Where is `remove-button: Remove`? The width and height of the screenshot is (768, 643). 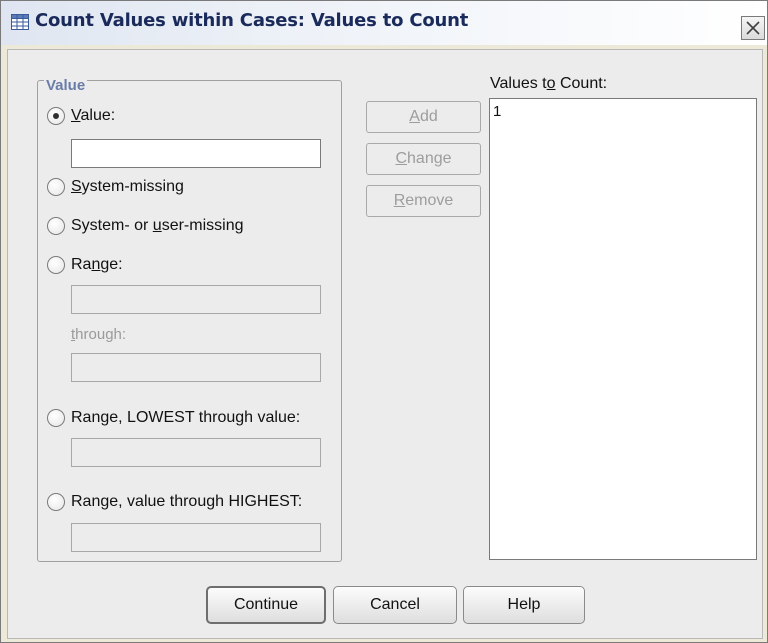 remove-button: Remove is located at coordinates (423, 201).